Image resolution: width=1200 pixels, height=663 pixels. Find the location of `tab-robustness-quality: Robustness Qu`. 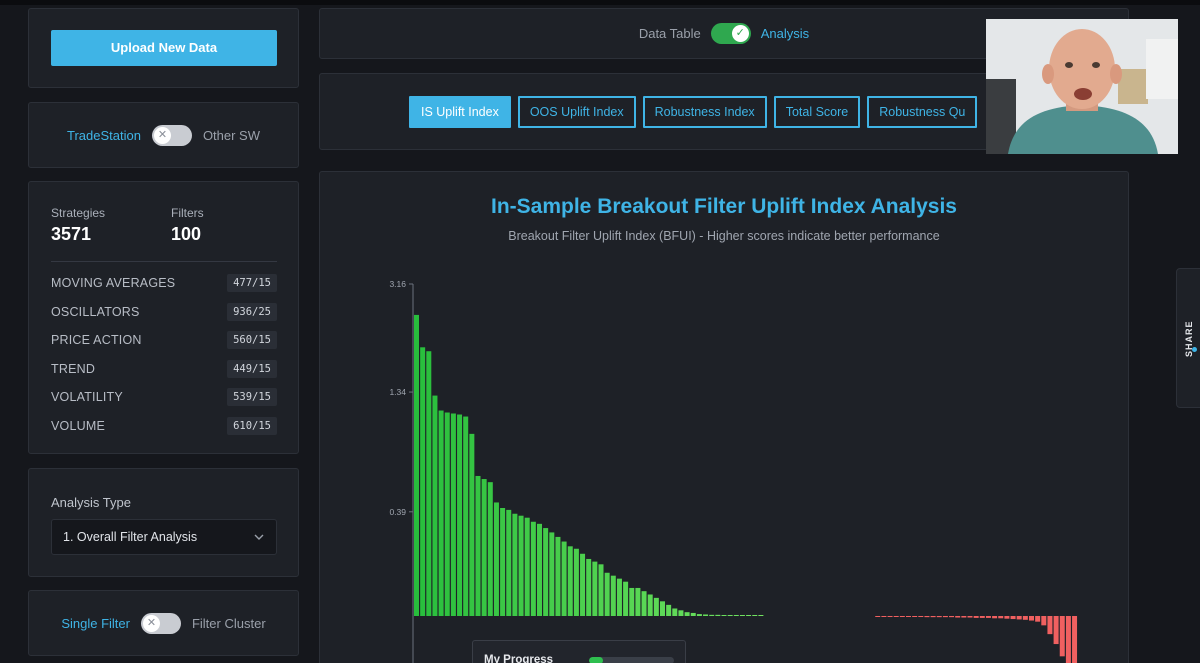

tab-robustness-quality: Robustness Qu is located at coordinates (922, 112).